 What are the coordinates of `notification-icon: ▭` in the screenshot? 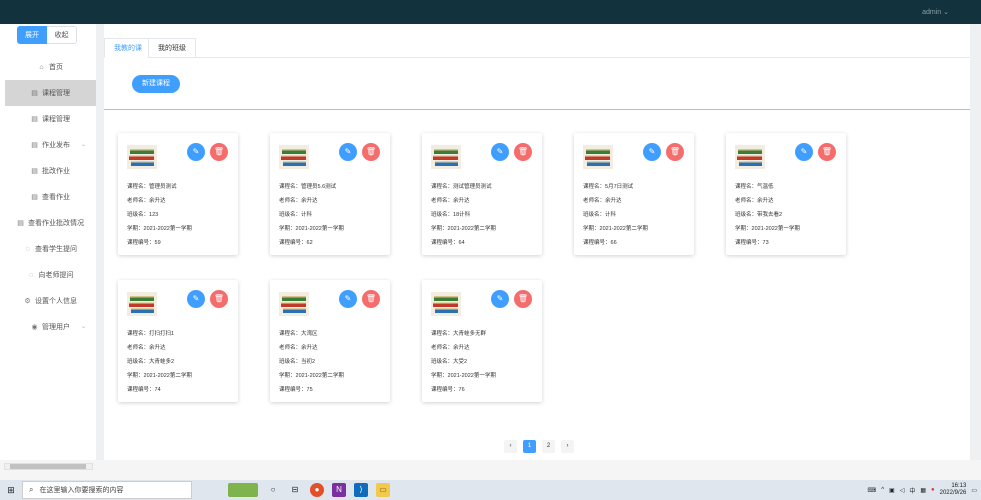 It's located at (974, 490).